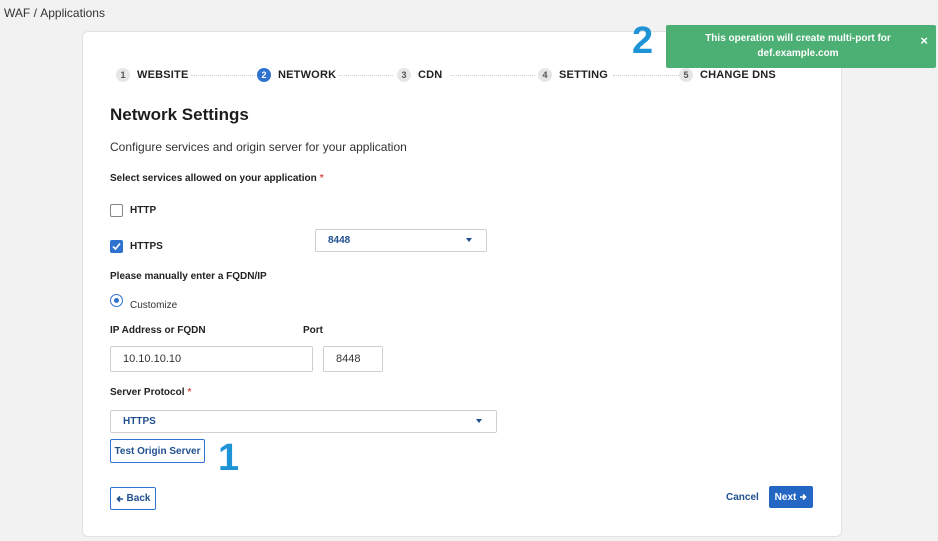 The height and width of the screenshot is (541, 938). What do you see at coordinates (785, 497) in the screenshot?
I see `next-label: Next` at bounding box center [785, 497].